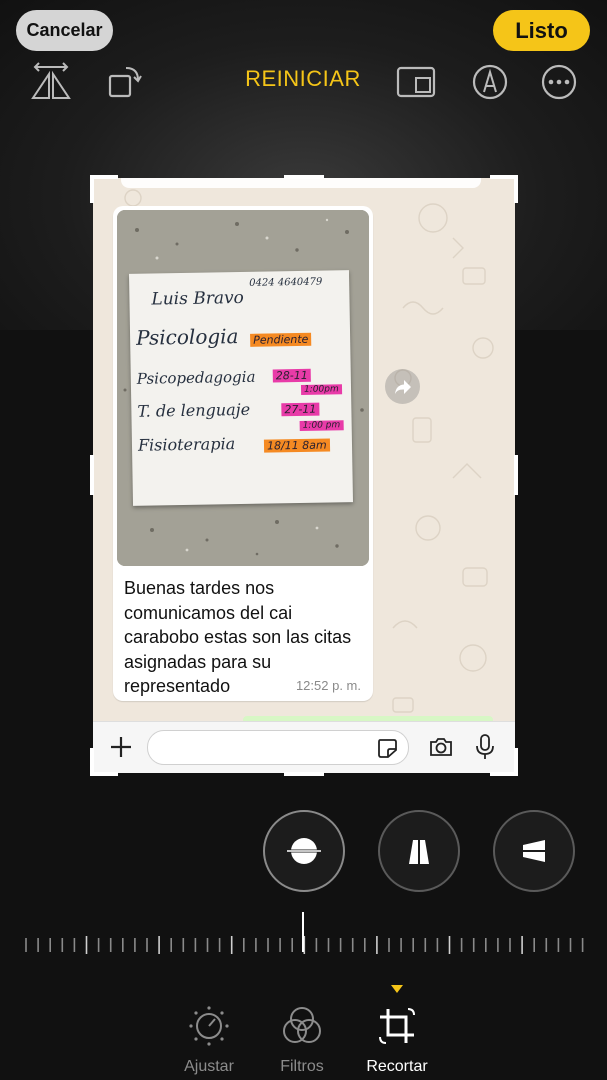 This screenshot has width=607, height=1080. I want to click on more-options-icon, so click(559, 82).